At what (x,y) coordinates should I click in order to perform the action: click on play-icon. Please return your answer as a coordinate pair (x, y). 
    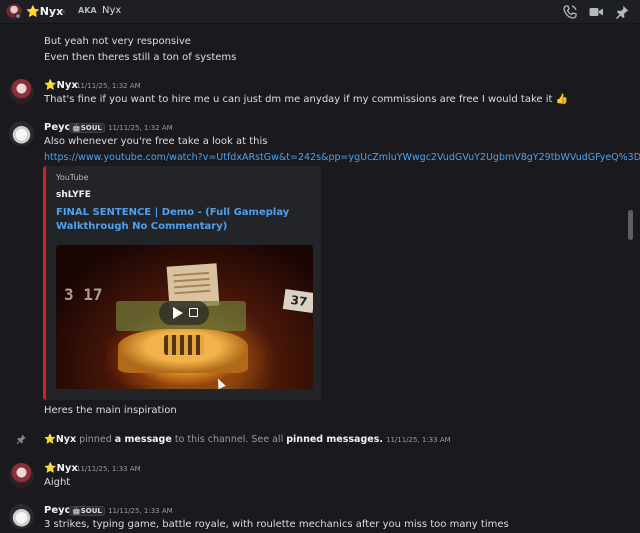
    Looking at the image, I should click on (178, 313).